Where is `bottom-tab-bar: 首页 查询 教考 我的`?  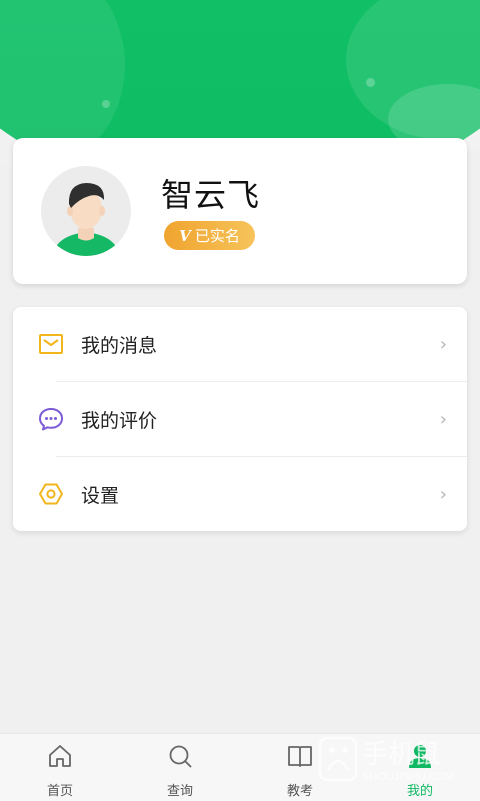
bottom-tab-bar: 首页 查询 教考 我的 is located at coordinates (240, 767).